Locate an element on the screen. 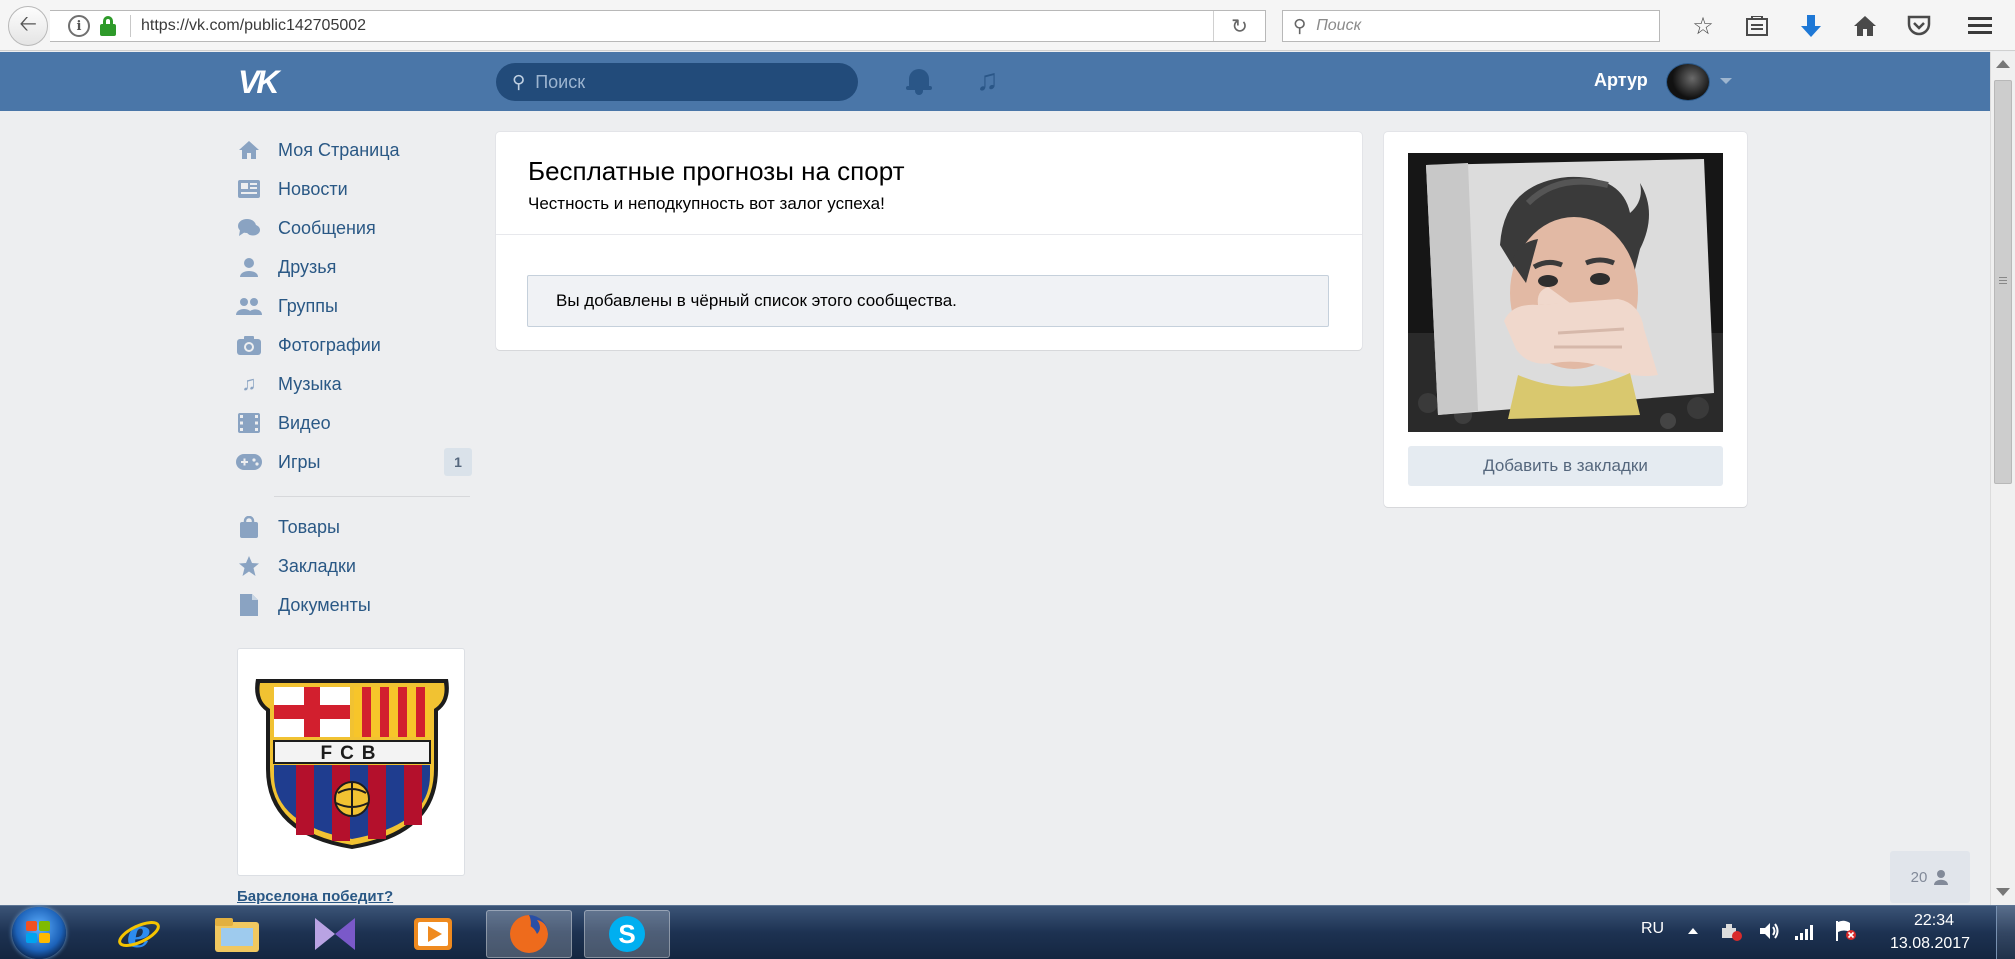 The image size is (2015, 959). file-explorer-icon is located at coordinates (237, 934).